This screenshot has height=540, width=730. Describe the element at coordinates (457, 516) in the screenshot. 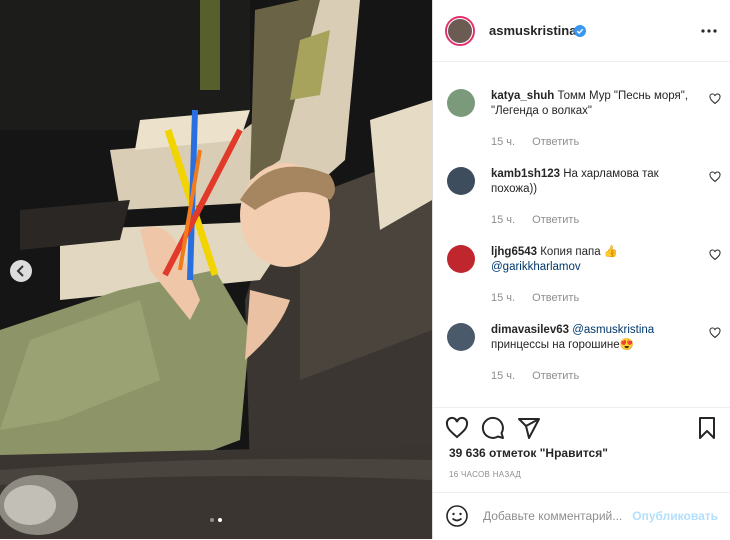

I see `smiley-icon` at that location.